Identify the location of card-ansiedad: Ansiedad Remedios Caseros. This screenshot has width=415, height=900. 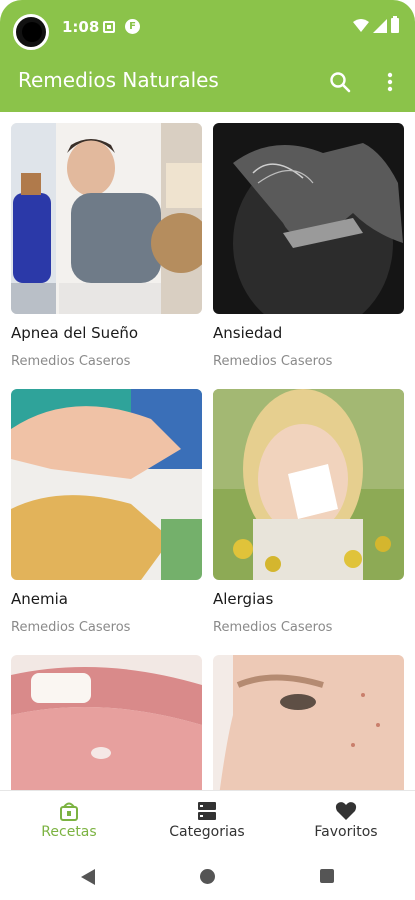
(308, 246).